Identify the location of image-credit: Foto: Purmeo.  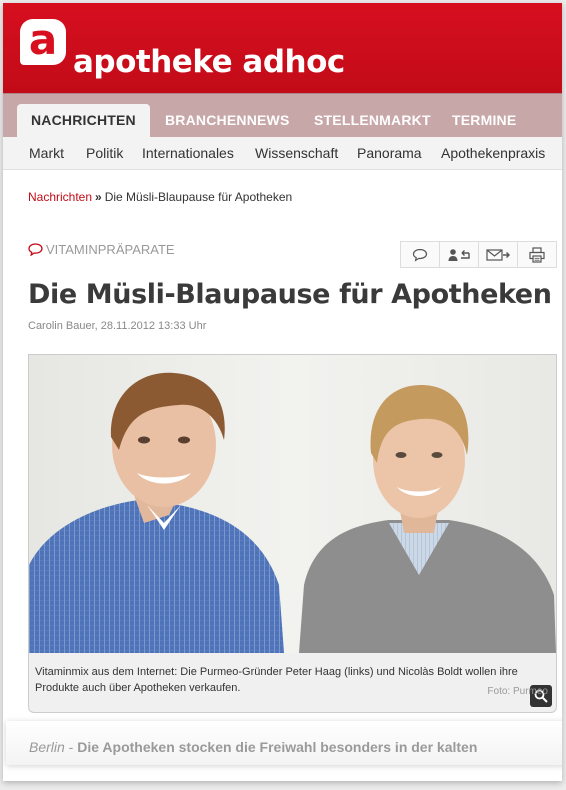
(517, 691).